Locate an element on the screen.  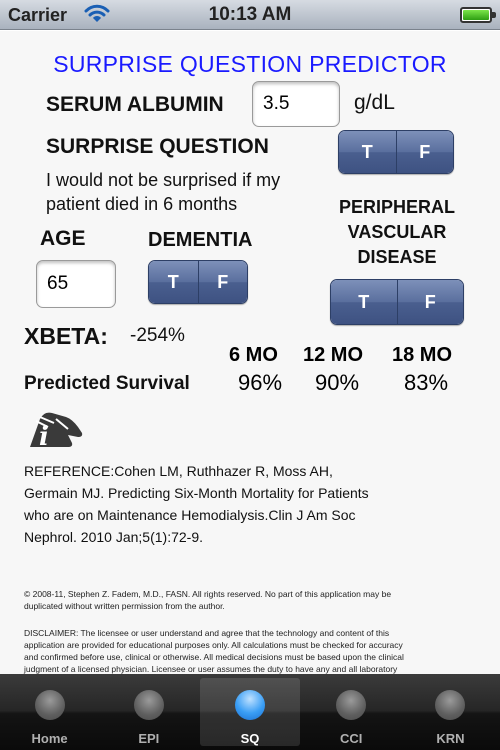
tab-epi: EPI is located at coordinates (148, 712).